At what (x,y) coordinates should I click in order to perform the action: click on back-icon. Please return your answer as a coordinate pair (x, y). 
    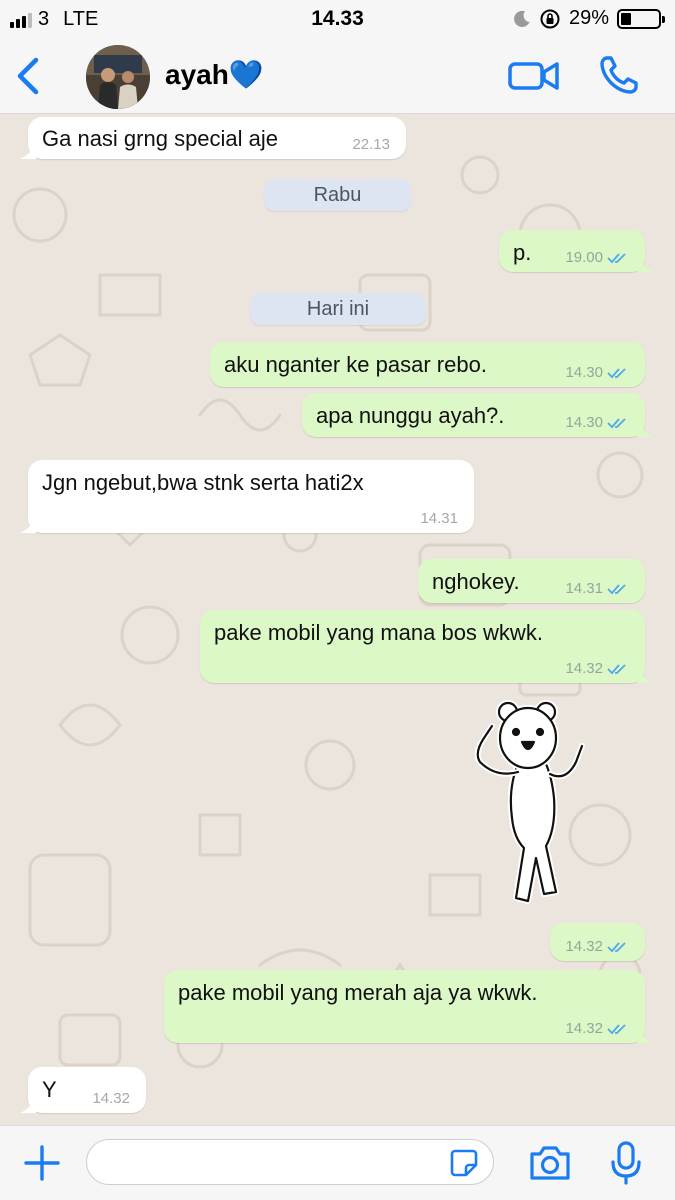
    Looking at the image, I should click on (30, 76).